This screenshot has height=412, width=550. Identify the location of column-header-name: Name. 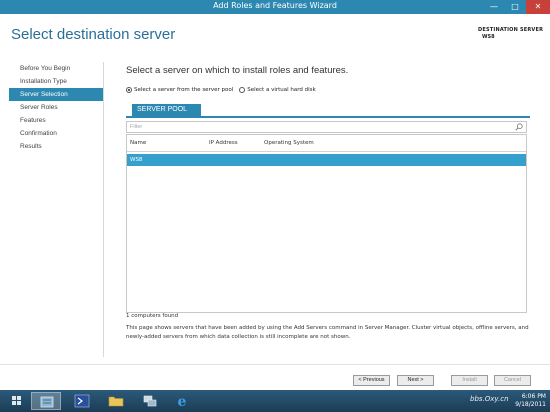
(138, 143).